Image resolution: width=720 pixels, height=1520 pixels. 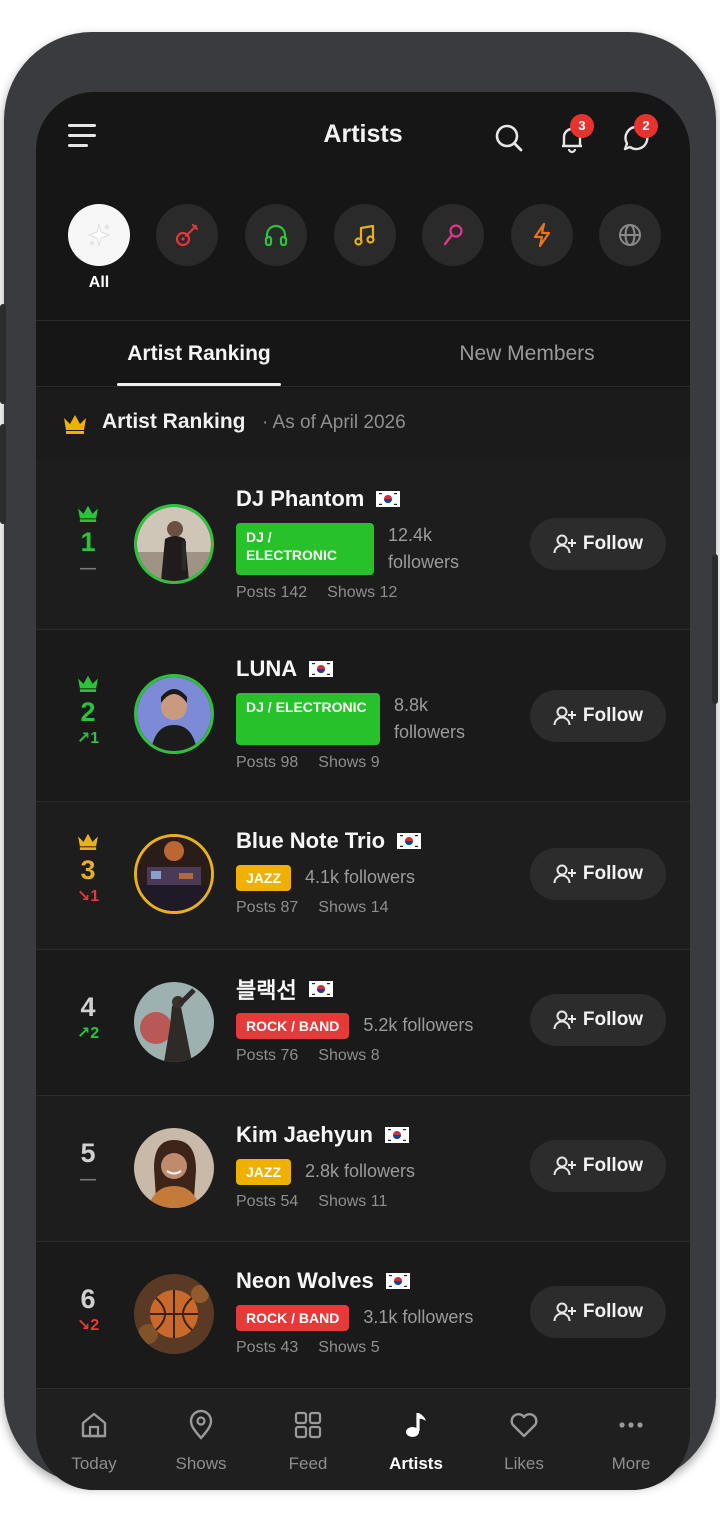 I want to click on artist-name: 블랙선, so click(x=266, y=989).